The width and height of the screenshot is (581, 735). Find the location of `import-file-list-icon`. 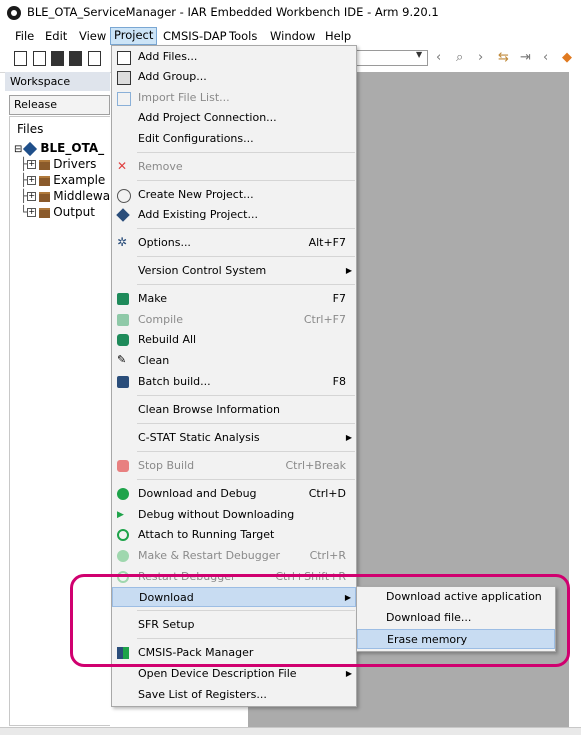

import-file-list-icon is located at coordinates (124, 99).